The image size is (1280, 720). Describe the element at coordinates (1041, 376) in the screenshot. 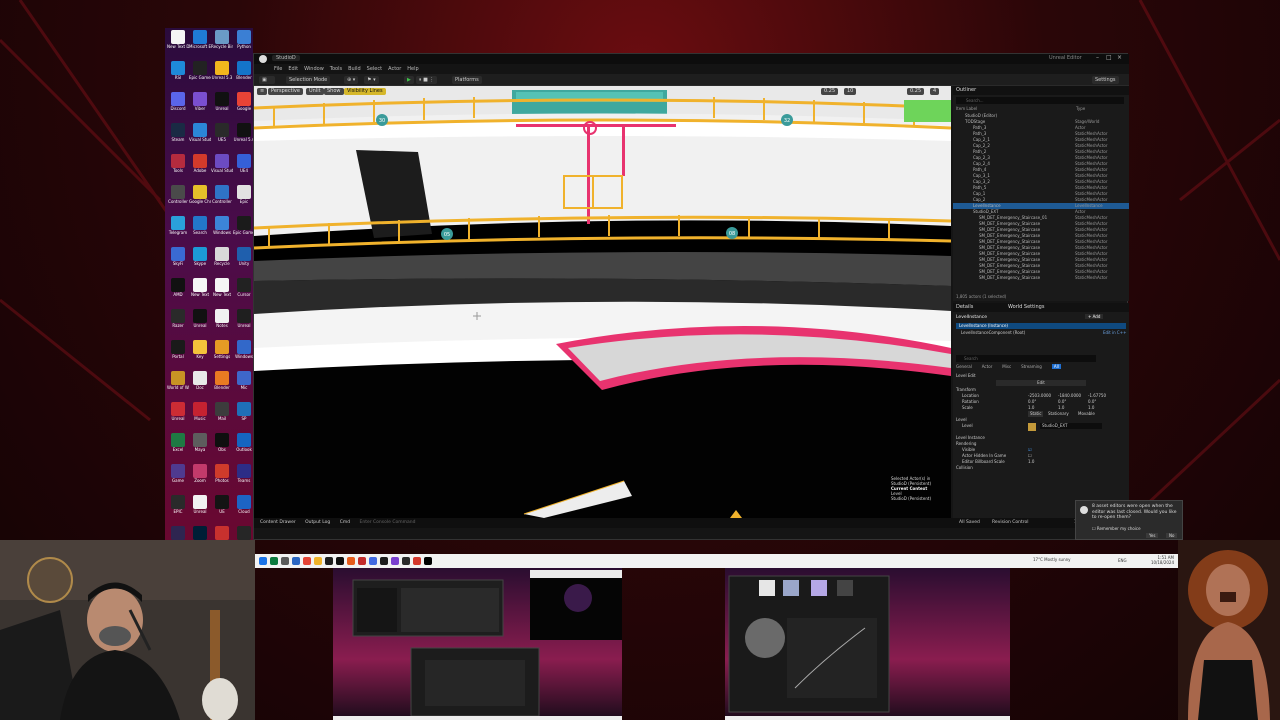

I see `section-level-edit: Level Edit` at that location.